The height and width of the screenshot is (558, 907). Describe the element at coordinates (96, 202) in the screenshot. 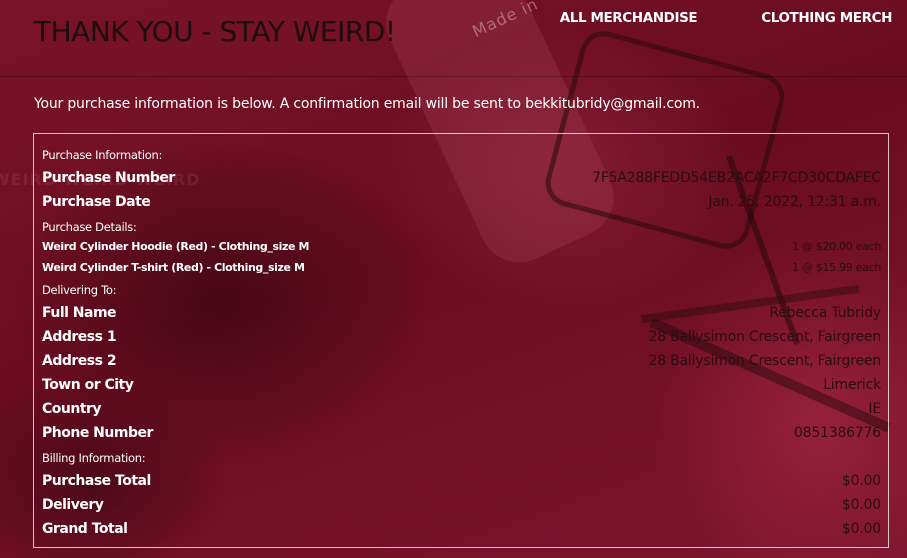

I see `purchase-date-label: Purchase Date` at that location.